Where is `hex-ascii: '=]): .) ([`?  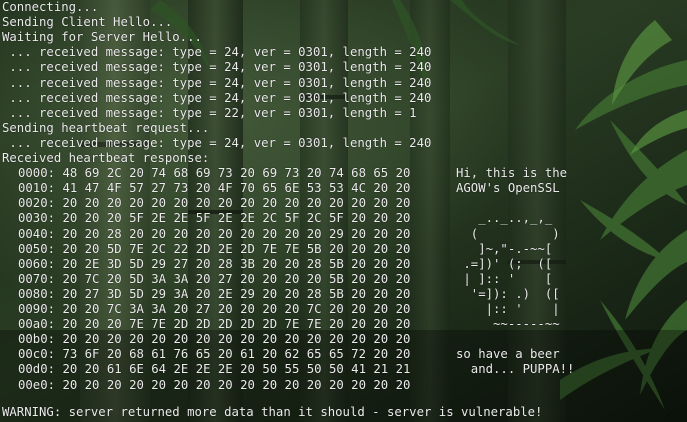 hex-ascii: '=]): .) ([ is located at coordinates (508, 293).